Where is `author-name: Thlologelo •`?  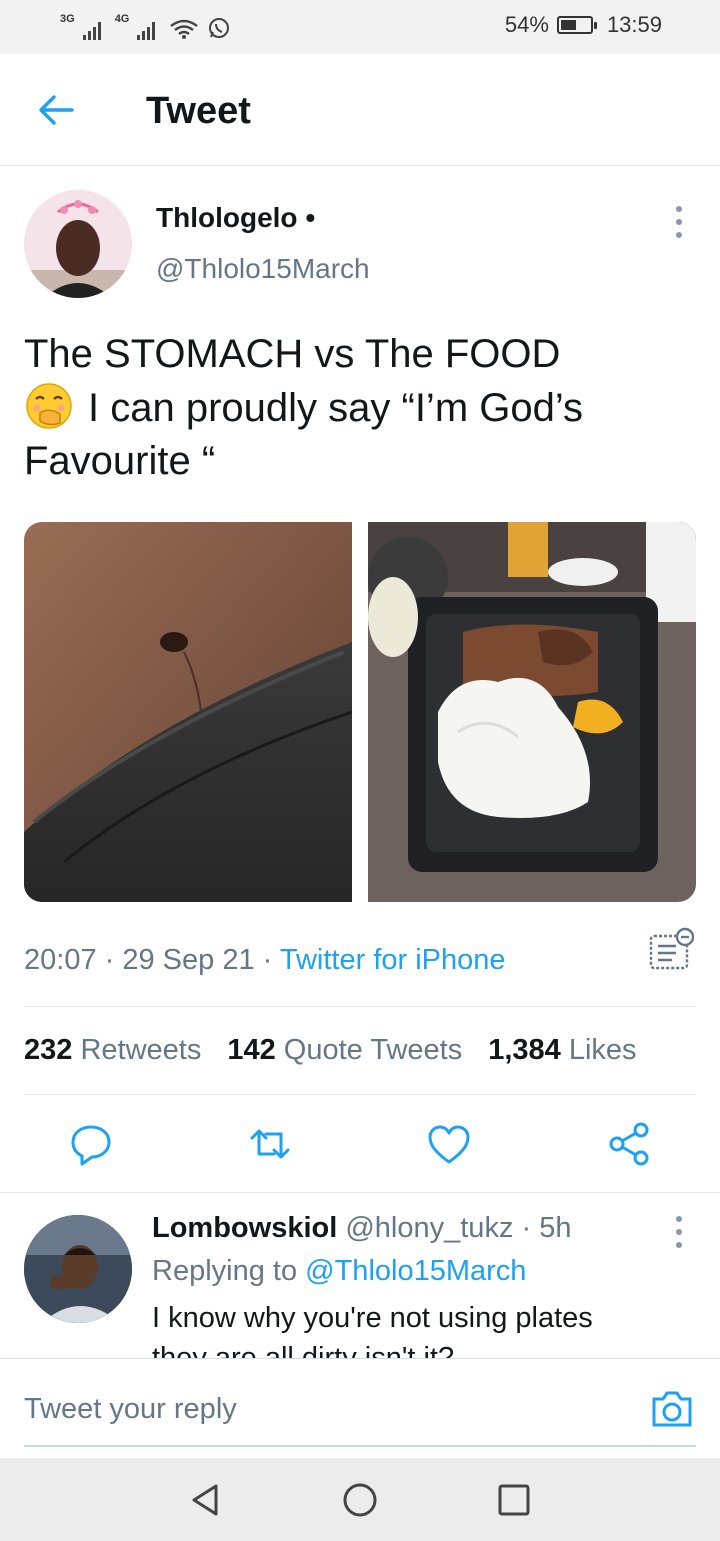 author-name: Thlologelo • is located at coordinates (235, 218).